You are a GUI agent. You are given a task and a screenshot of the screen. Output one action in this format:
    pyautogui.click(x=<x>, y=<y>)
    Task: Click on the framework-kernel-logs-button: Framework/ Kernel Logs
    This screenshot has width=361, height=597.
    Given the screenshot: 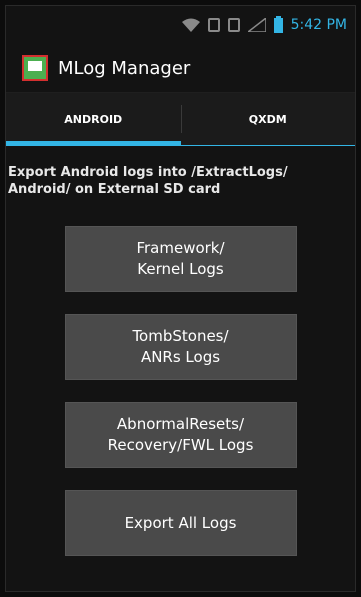 What is the action you would take?
    pyautogui.click(x=180, y=259)
    